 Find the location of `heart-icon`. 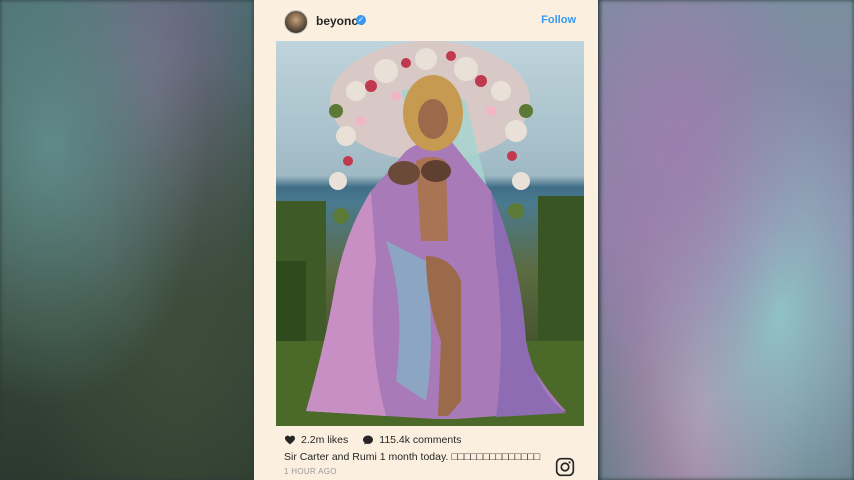

heart-icon is located at coordinates (290, 440).